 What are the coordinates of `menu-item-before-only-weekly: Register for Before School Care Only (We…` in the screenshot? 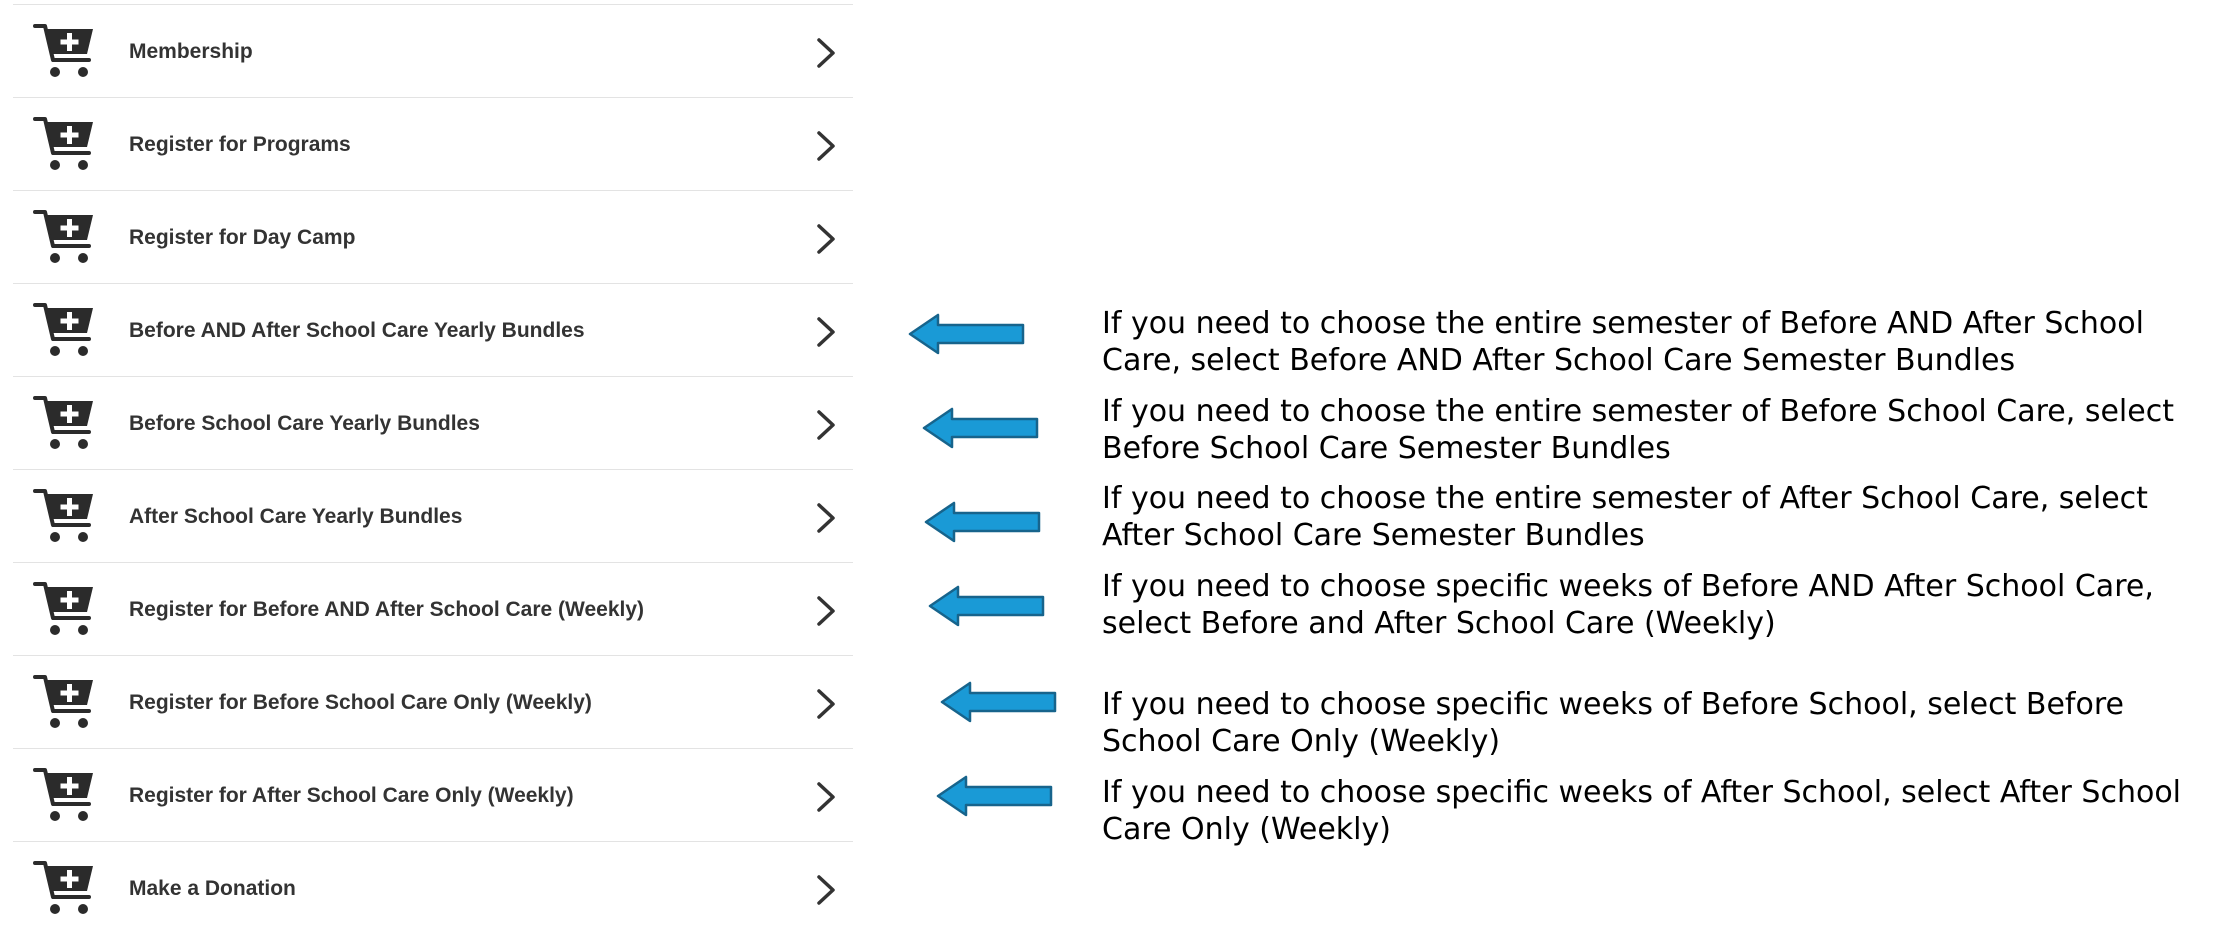 It's located at (433, 702).